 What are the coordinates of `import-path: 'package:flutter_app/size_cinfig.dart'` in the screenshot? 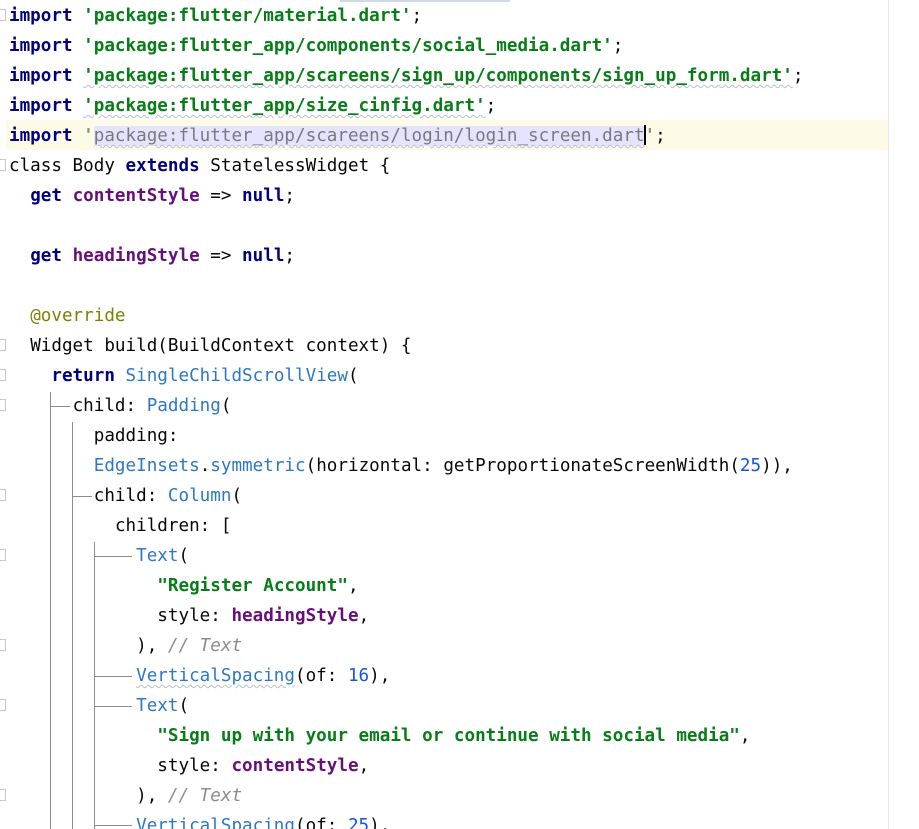 It's located at (284, 106).